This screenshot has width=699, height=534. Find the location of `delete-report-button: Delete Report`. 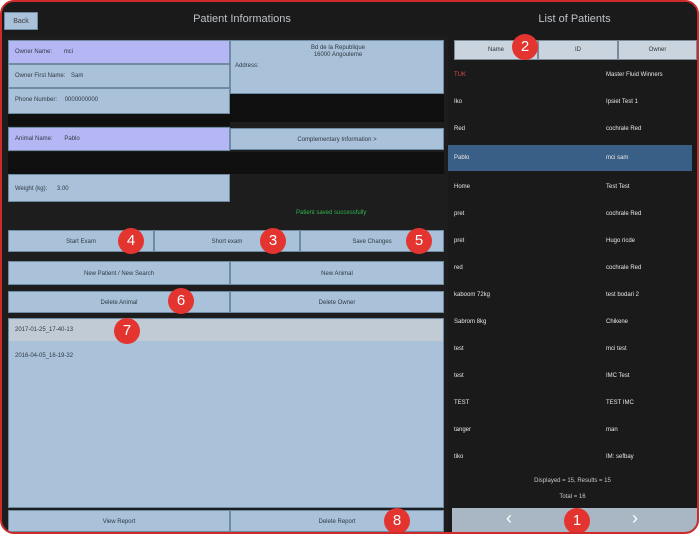

delete-report-button: Delete Report is located at coordinates (337, 521).